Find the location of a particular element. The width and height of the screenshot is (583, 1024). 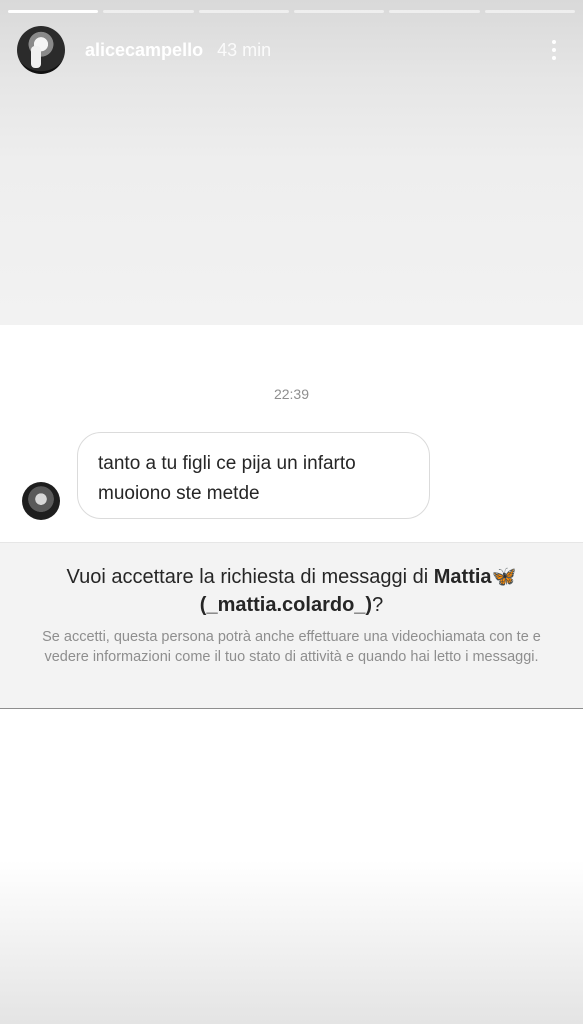

sender-avatar is located at coordinates (41, 501).